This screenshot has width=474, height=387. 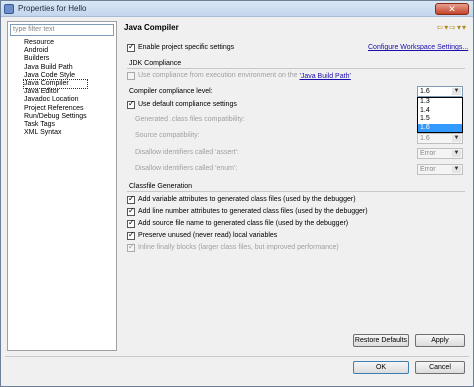 What do you see at coordinates (55, 68) in the screenshot?
I see `sidebar-item-java-build-path: Java Build Path` at bounding box center [55, 68].